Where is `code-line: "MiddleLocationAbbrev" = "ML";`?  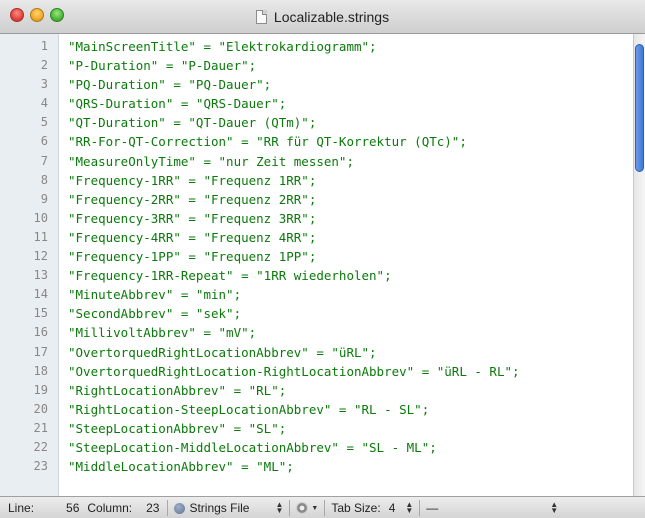
code-line: "MiddleLocationAbbrev" = "ML"; is located at coordinates (350, 466).